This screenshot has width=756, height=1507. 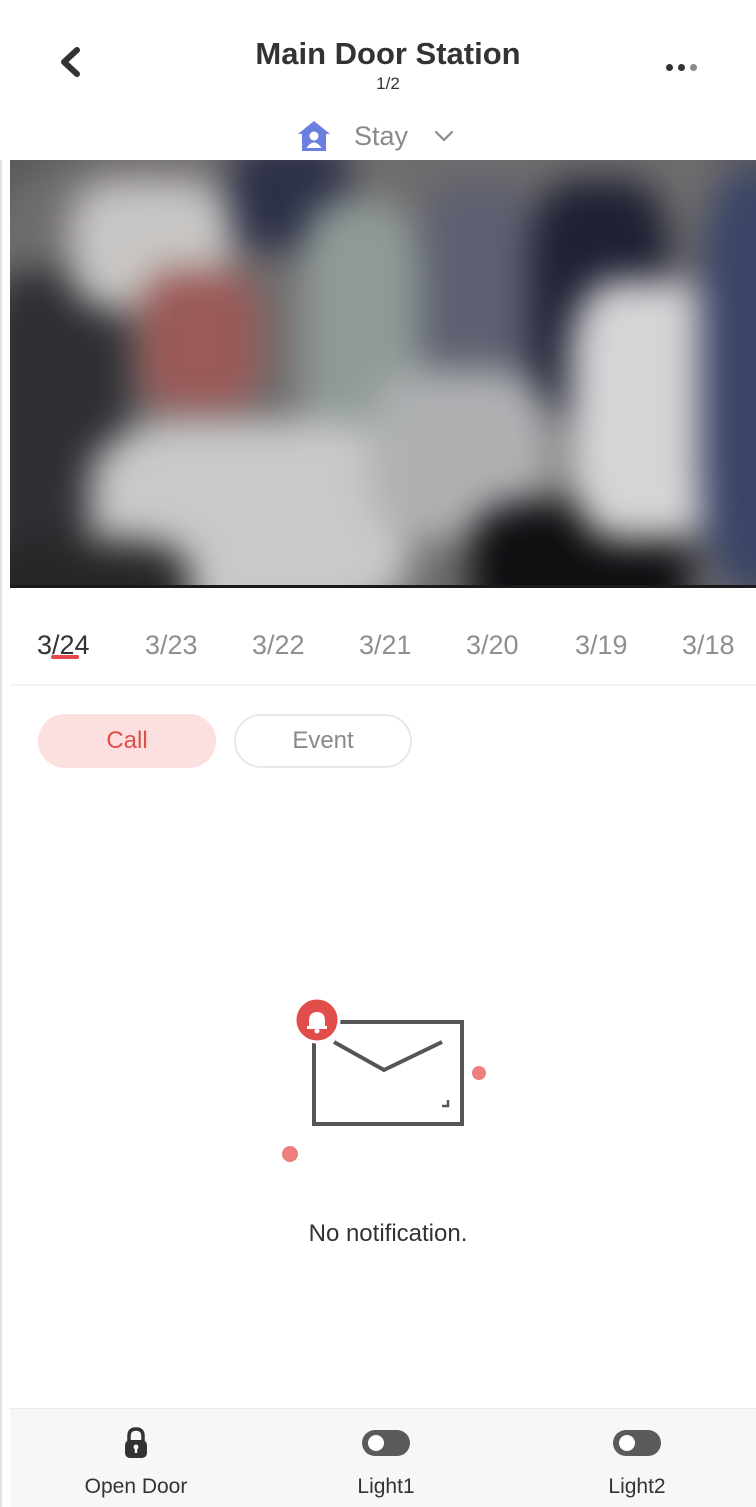 I want to click on lock-icon, so click(x=136, y=1442).